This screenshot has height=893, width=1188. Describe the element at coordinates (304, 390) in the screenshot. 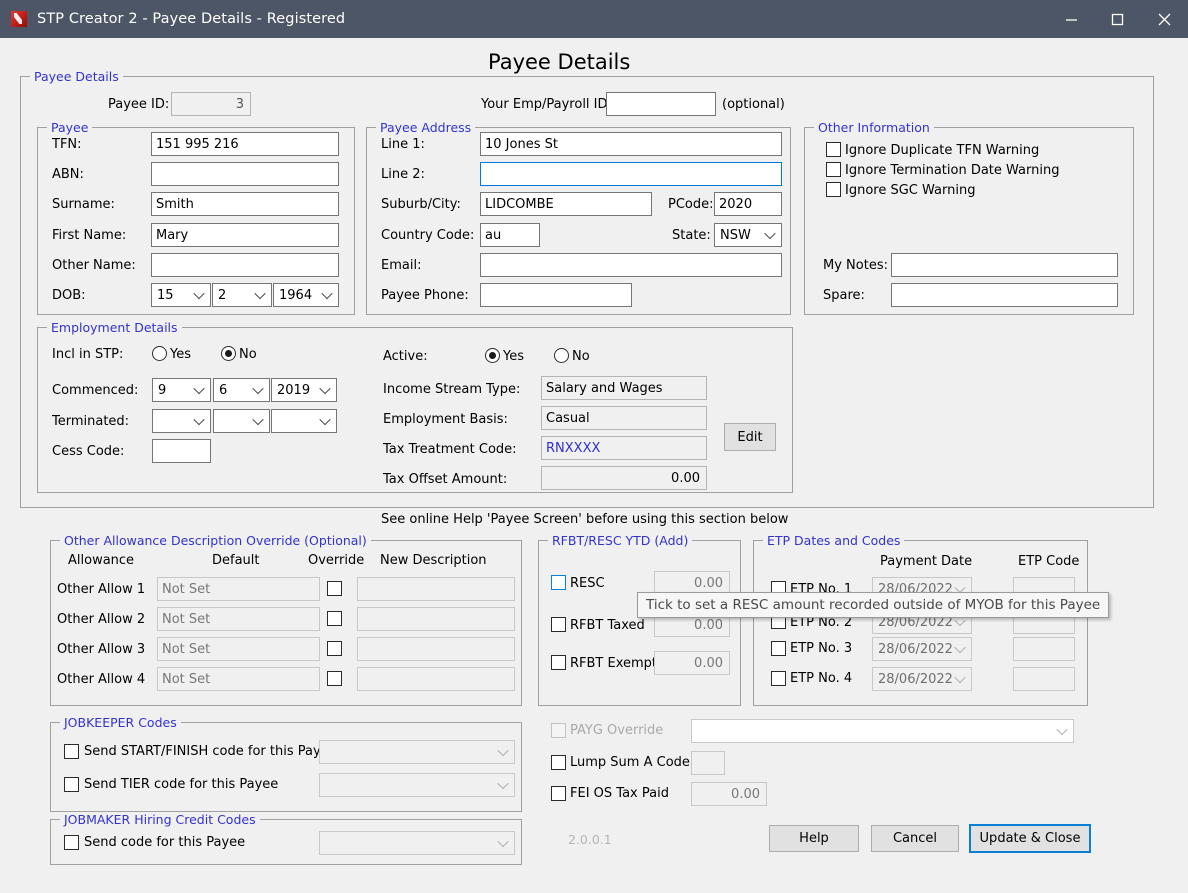

I see `commenced-year-select: 2019` at that location.